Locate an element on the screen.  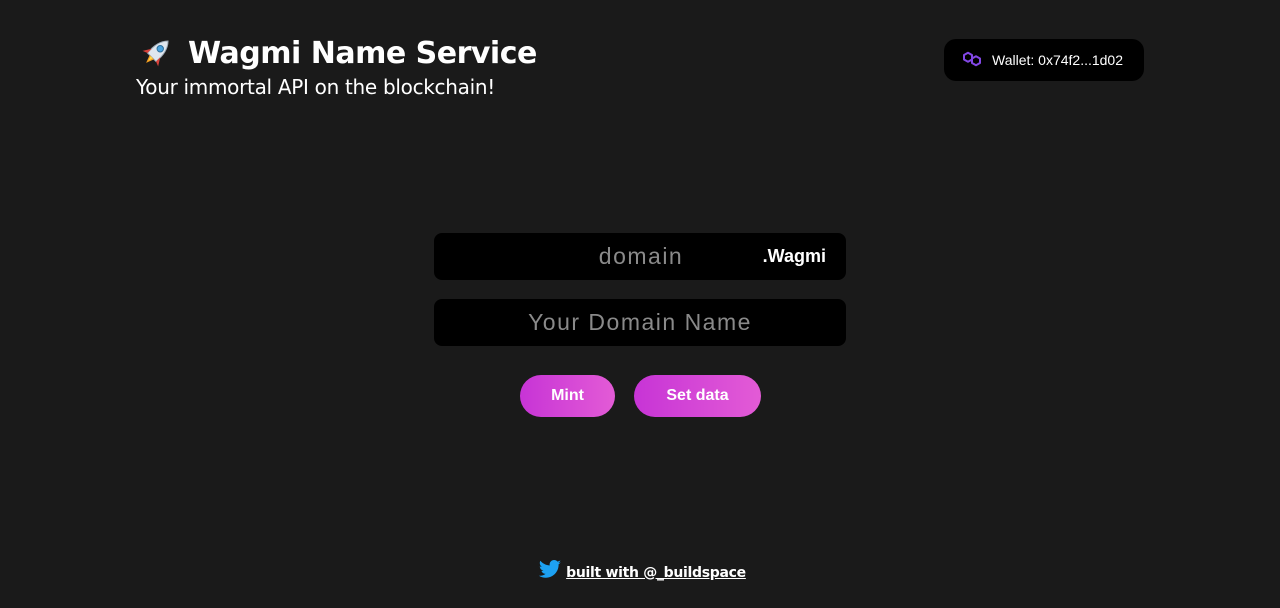
footer: built with @_buildspace is located at coordinates (640, 572).